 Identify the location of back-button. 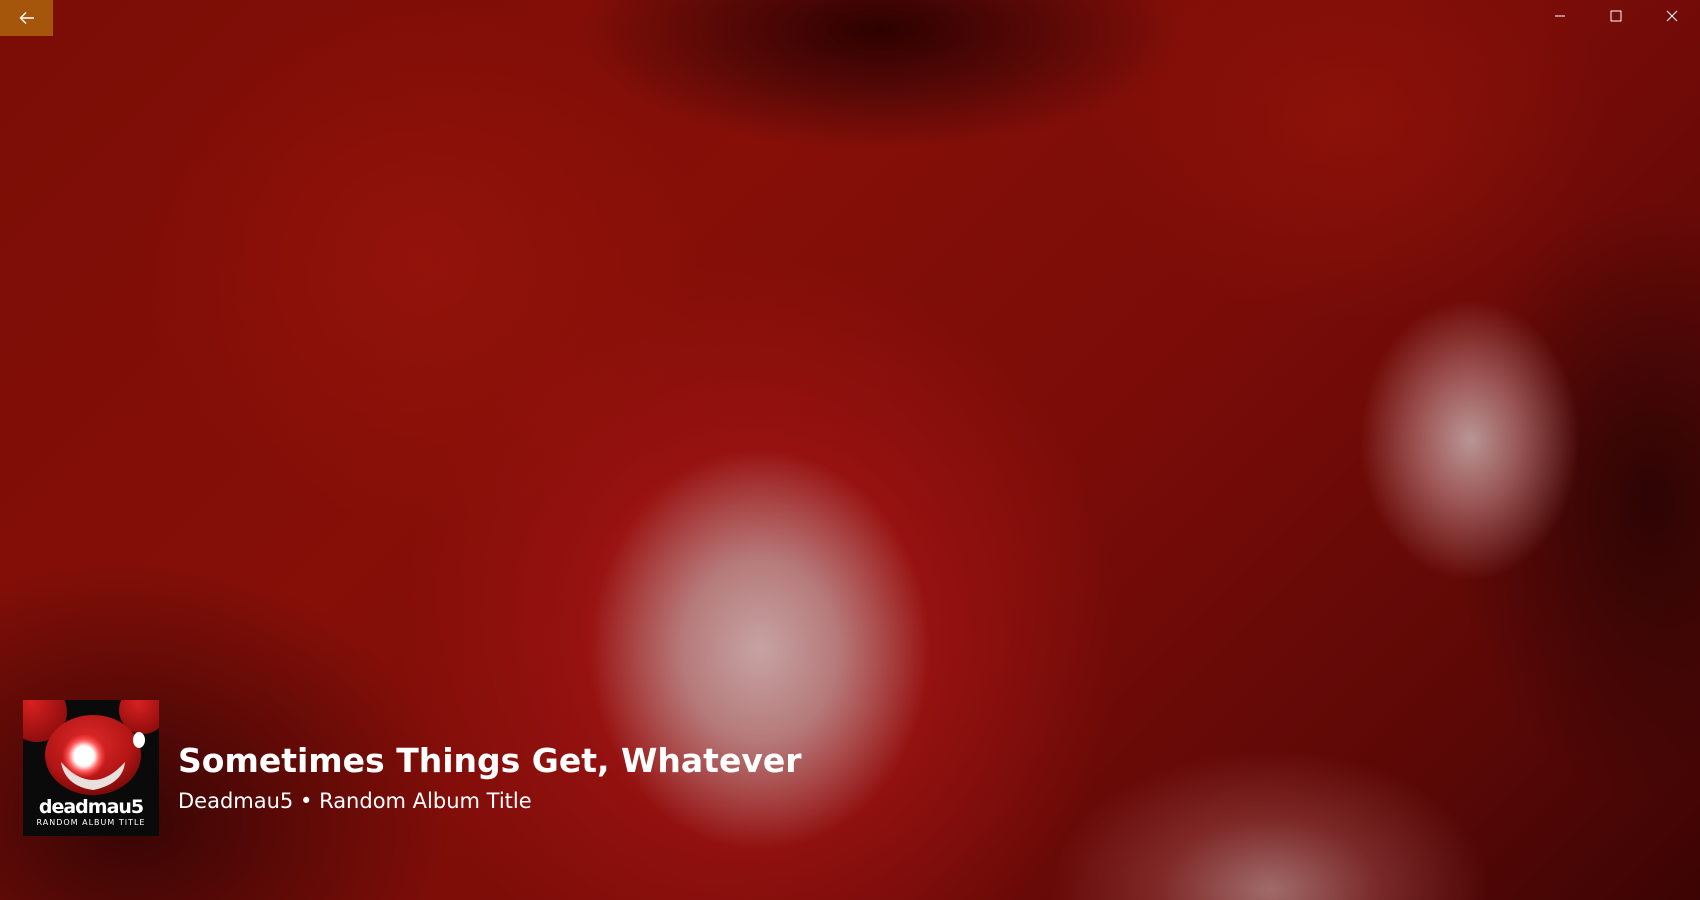
(26, 18).